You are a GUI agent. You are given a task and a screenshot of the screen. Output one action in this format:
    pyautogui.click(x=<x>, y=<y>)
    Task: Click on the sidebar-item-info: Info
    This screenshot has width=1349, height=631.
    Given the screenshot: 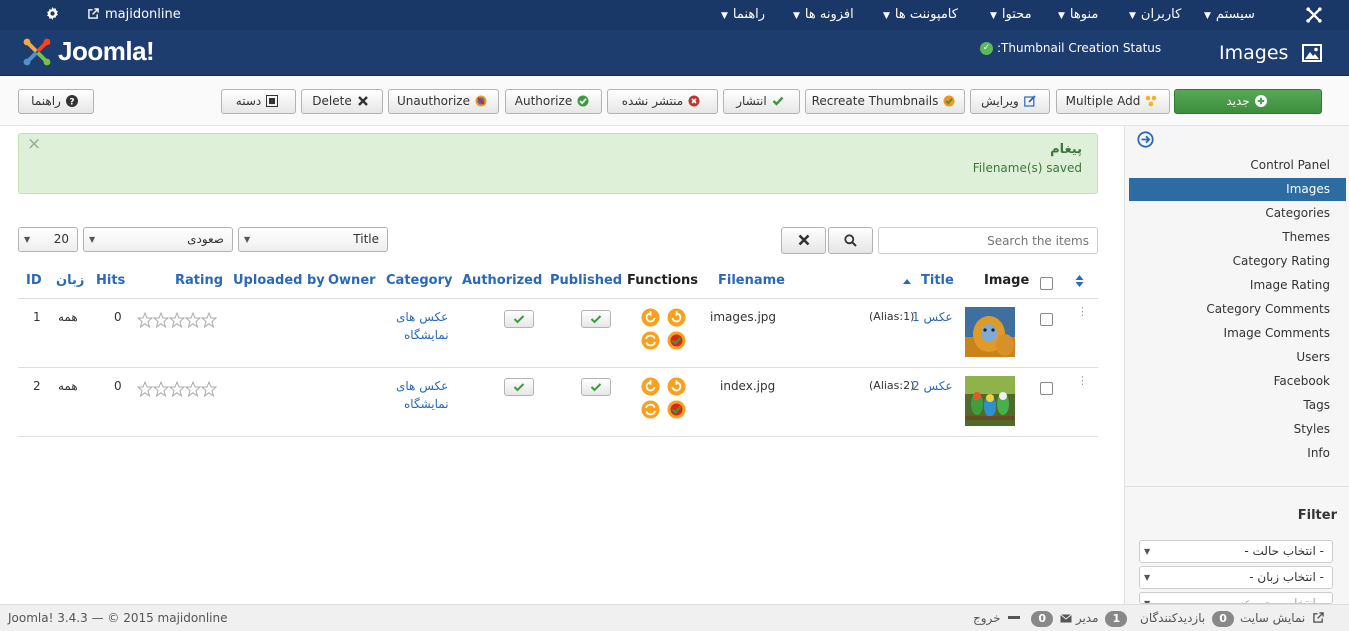 What is the action you would take?
    pyautogui.click(x=1237, y=453)
    